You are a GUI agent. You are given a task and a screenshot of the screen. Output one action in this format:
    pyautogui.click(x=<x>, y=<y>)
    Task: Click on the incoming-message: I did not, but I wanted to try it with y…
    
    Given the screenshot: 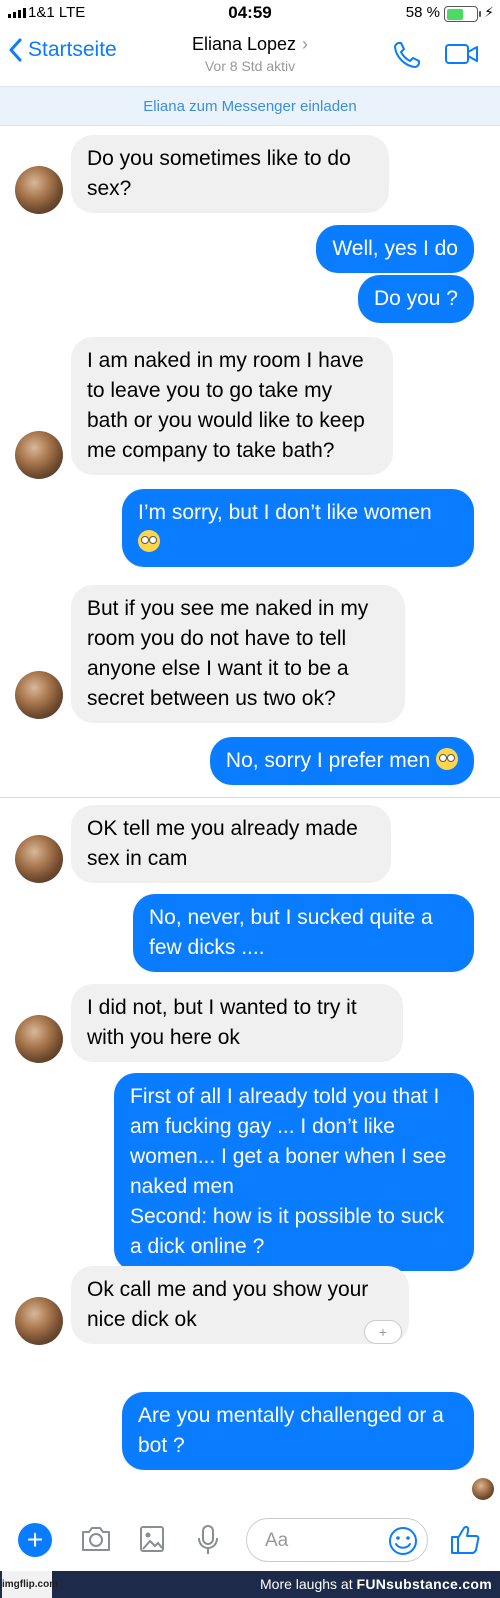 What is the action you would take?
    pyautogui.click(x=237, y=1023)
    